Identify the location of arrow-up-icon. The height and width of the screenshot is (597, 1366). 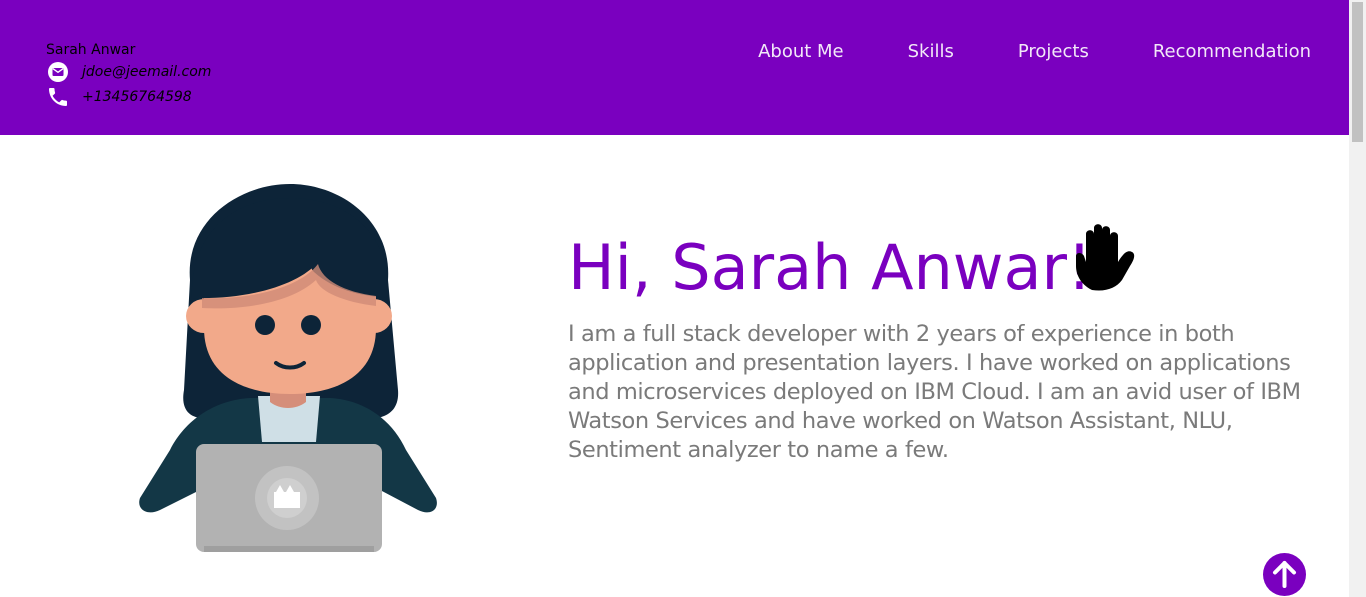
(1284, 574).